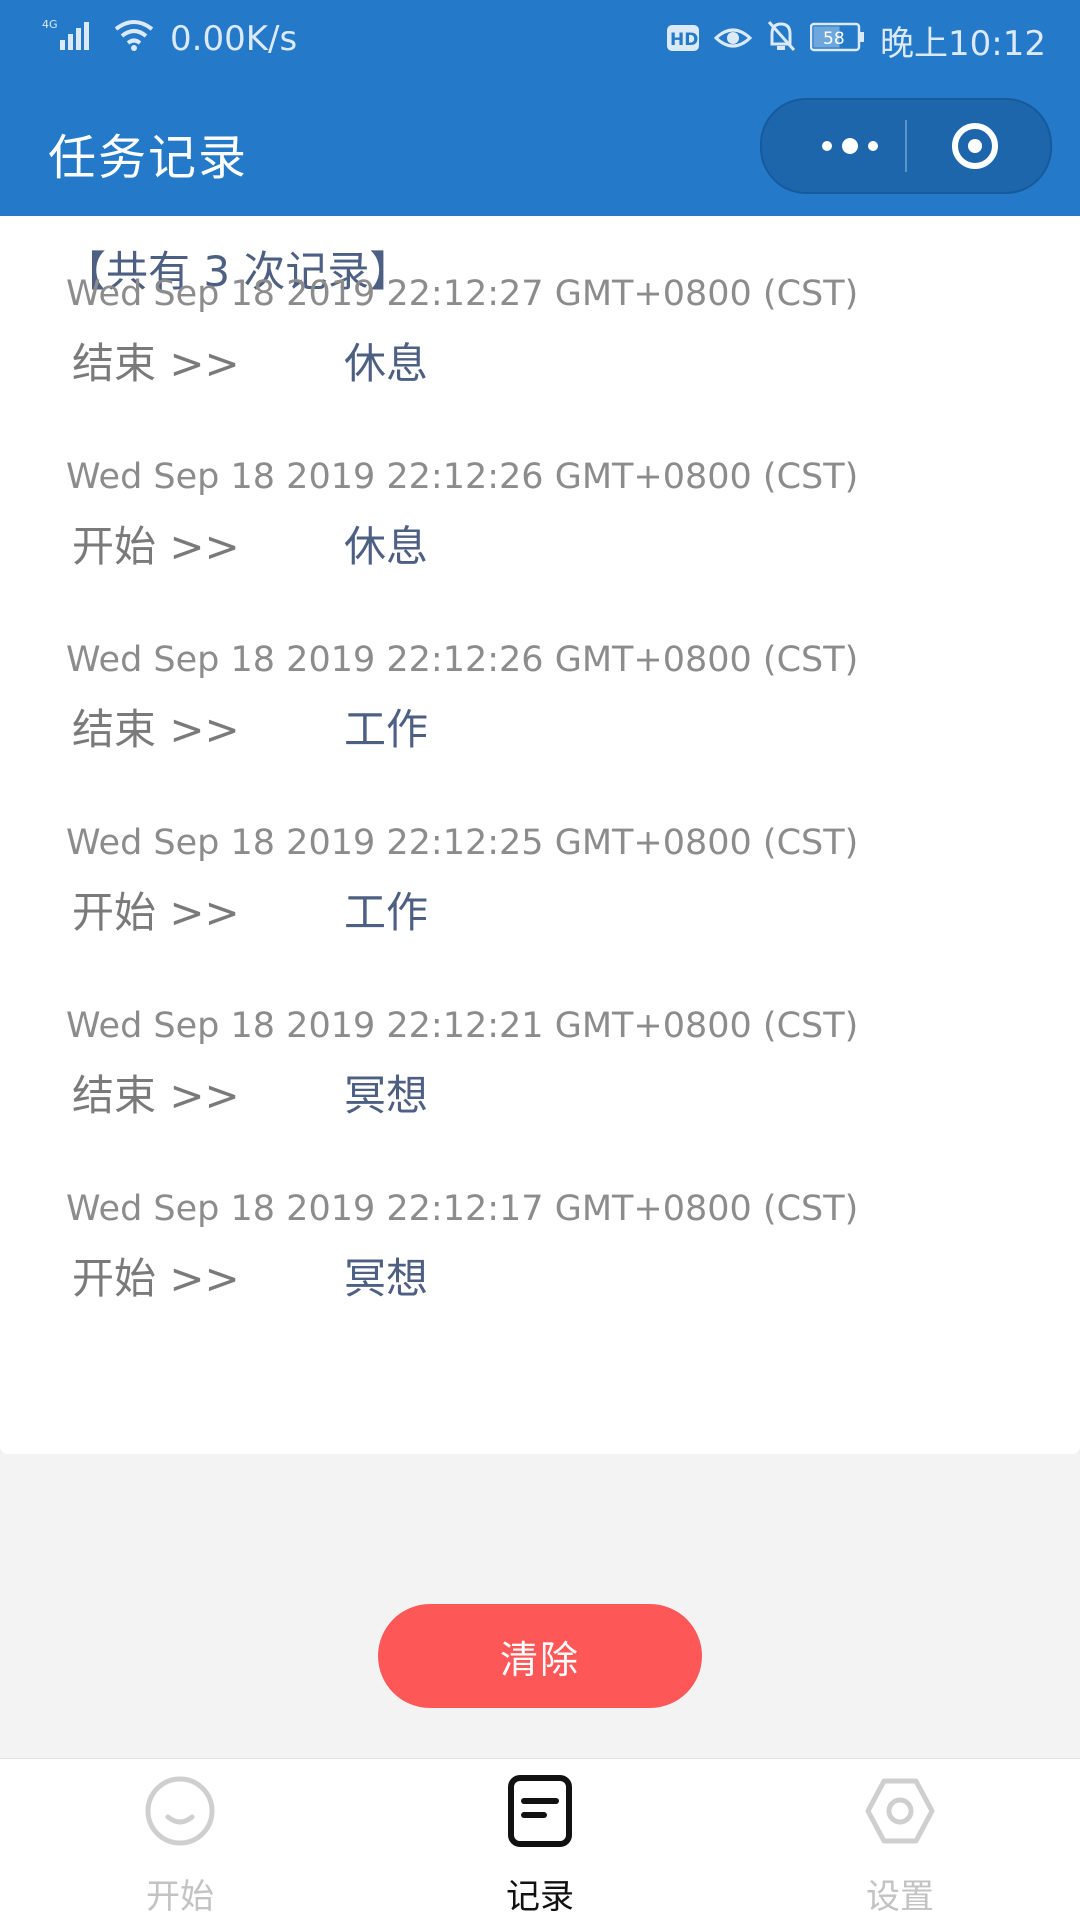  I want to click on wifi-icon, so click(134, 38).